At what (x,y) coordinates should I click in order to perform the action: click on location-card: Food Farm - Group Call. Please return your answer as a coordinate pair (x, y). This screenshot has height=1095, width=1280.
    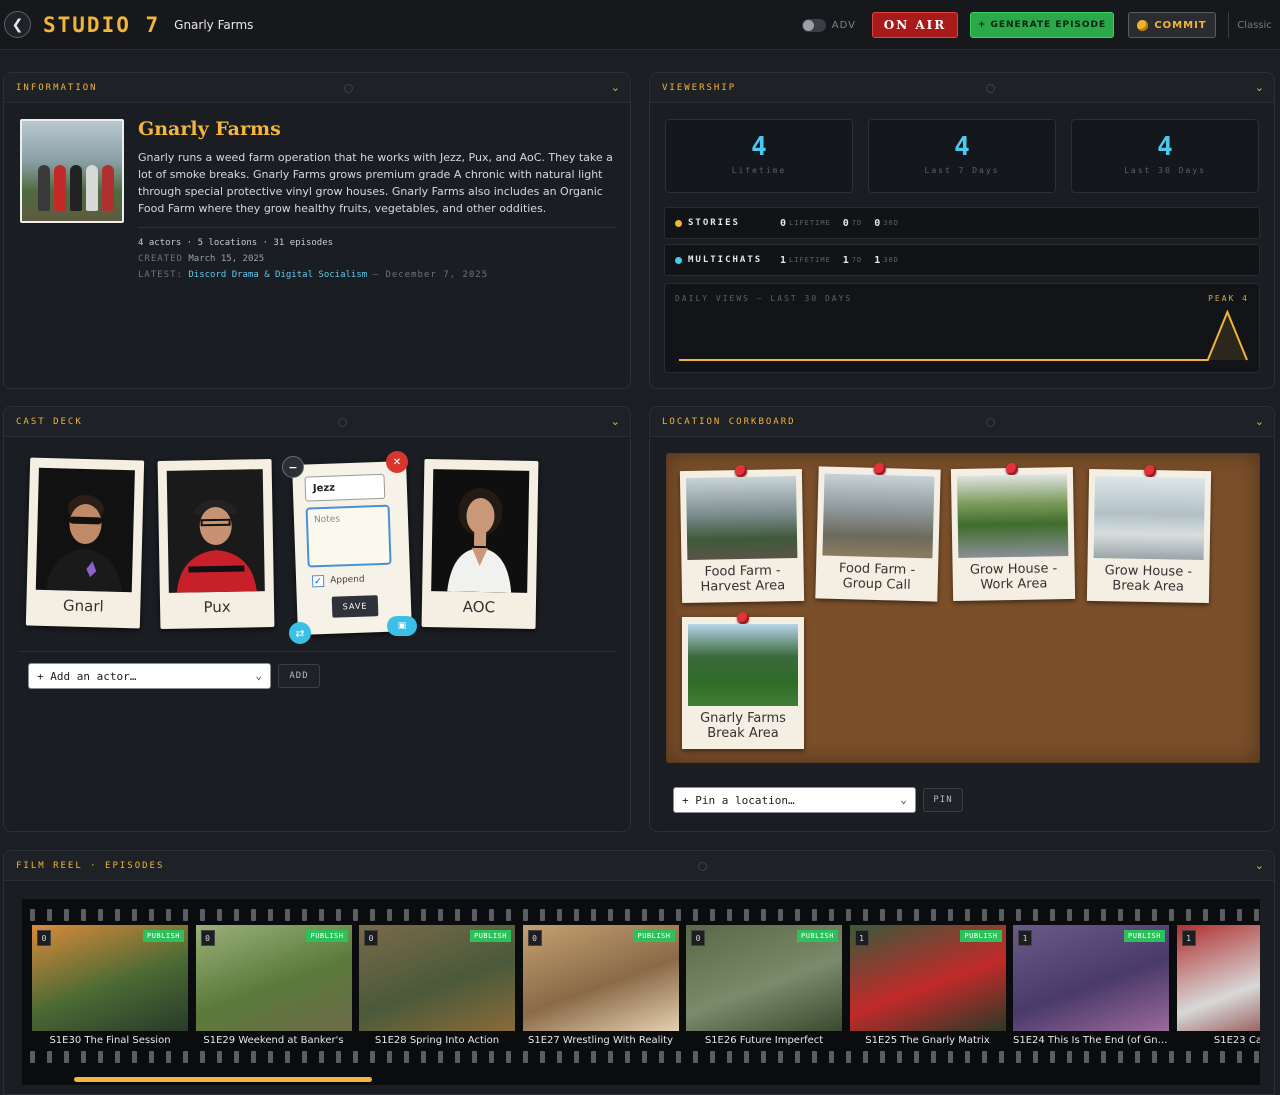
    Looking at the image, I should click on (878, 532).